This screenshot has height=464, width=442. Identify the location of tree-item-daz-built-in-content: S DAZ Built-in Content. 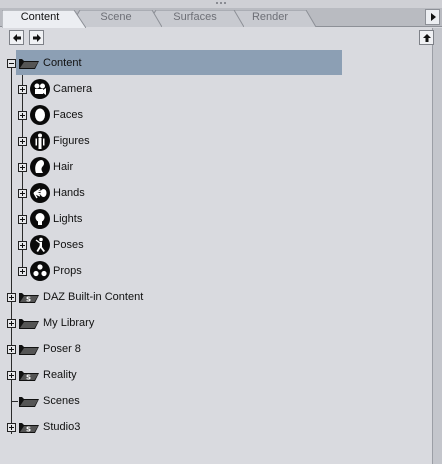
(216, 295).